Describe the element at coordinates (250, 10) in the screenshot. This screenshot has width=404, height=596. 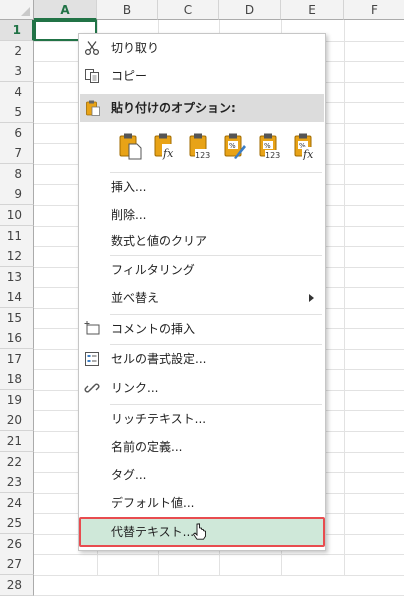
I see `column-header-d: D` at that location.